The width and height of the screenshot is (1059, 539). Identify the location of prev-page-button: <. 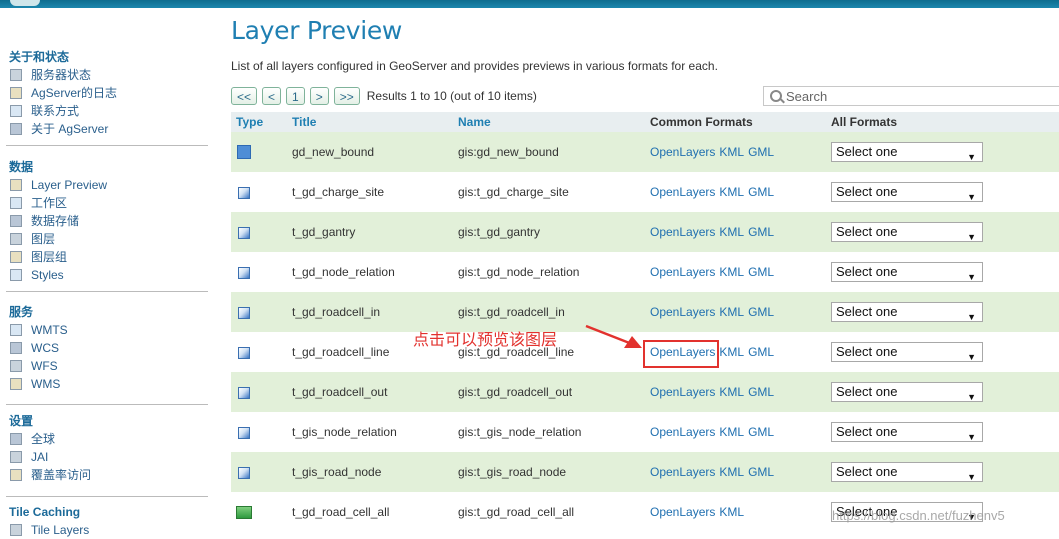
(272, 96).